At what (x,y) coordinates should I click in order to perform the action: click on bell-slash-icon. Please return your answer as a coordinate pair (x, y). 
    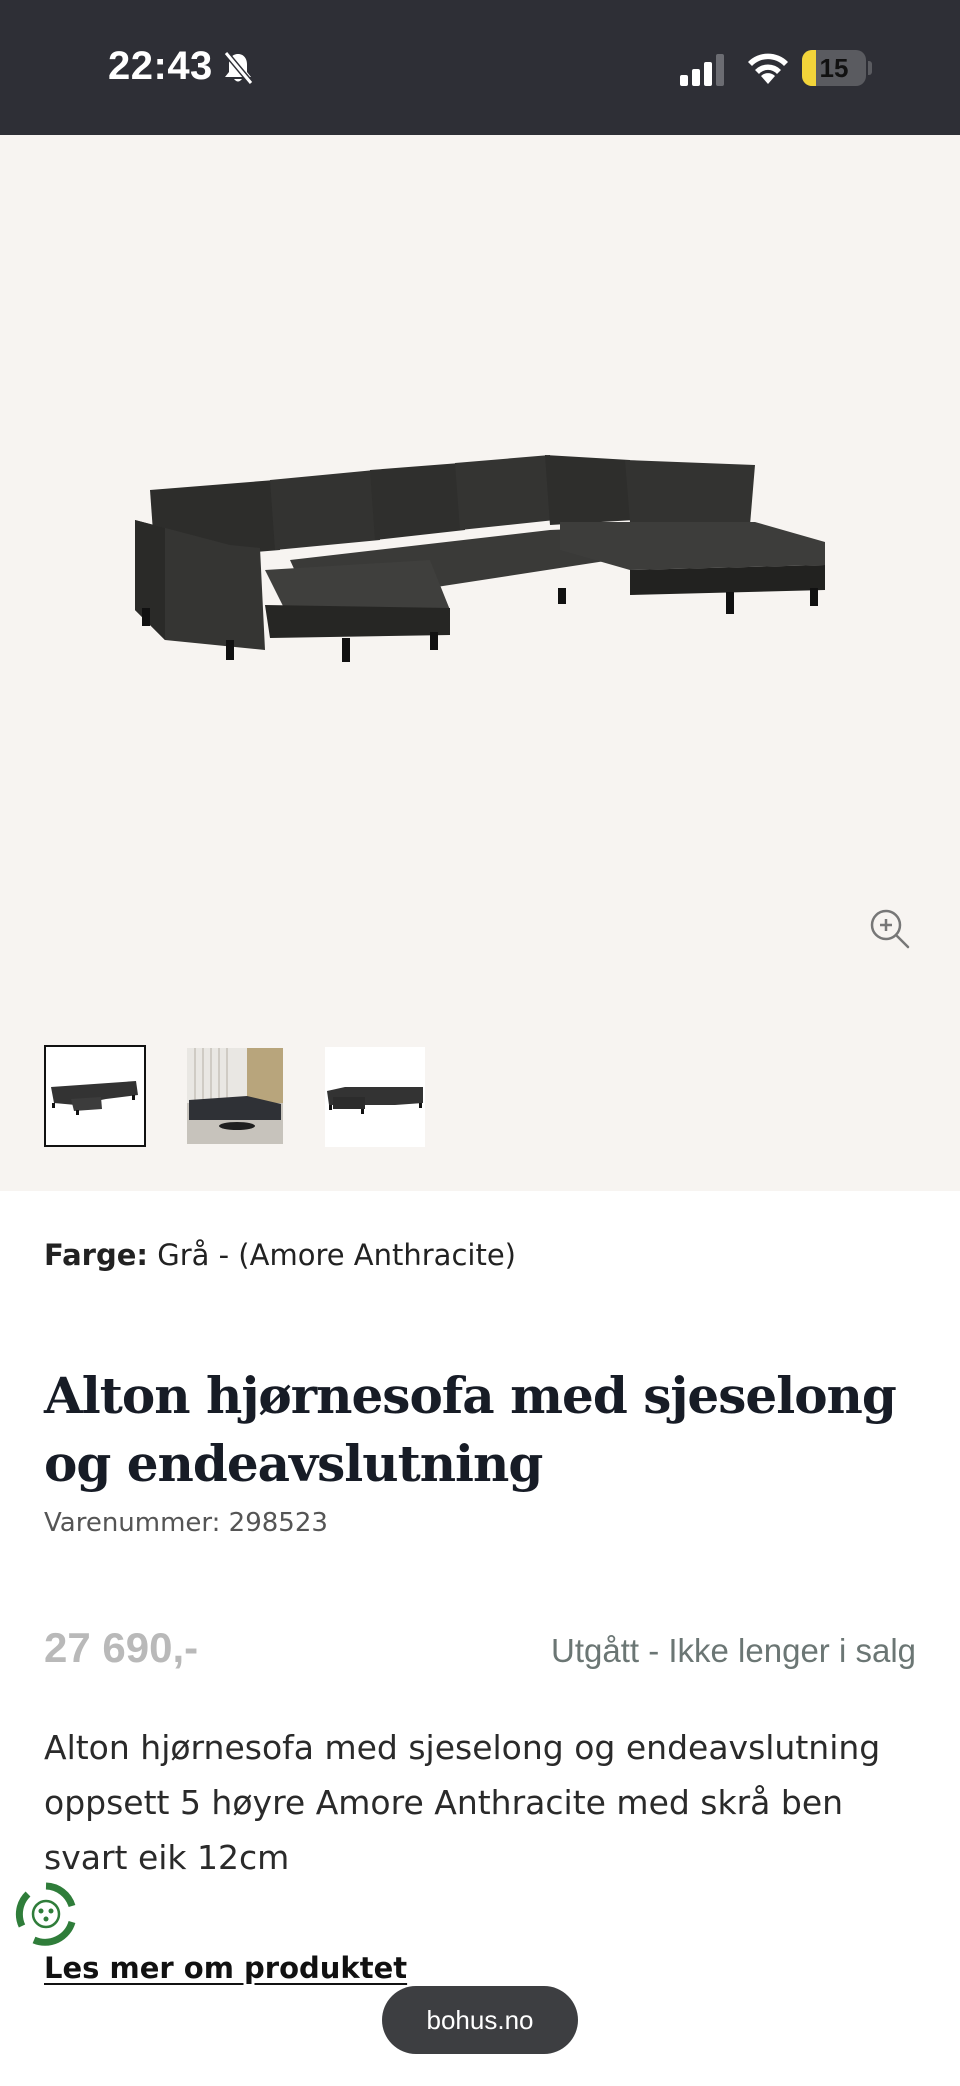
    Looking at the image, I should click on (238, 68).